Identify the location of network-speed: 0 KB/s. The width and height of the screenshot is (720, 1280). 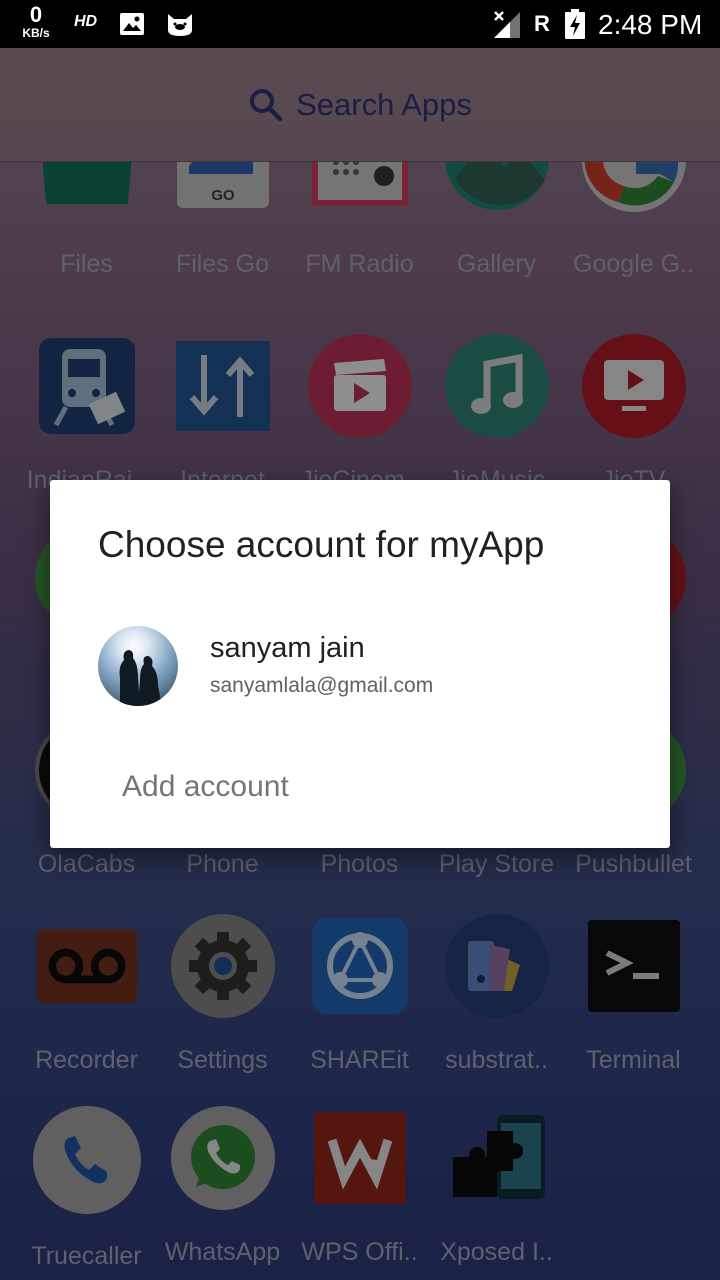
(36, 21).